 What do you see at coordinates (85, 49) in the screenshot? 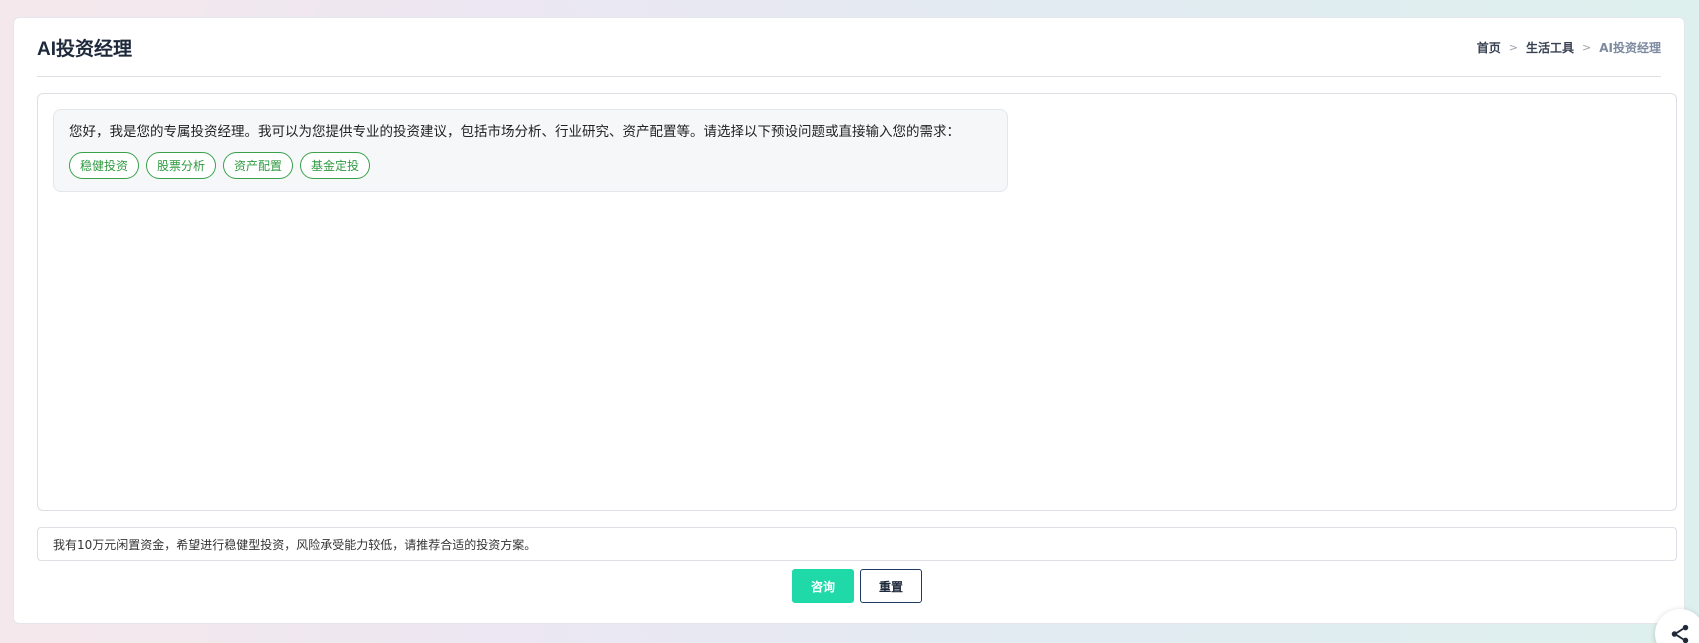
I see `page-title: AI投资经理` at bounding box center [85, 49].